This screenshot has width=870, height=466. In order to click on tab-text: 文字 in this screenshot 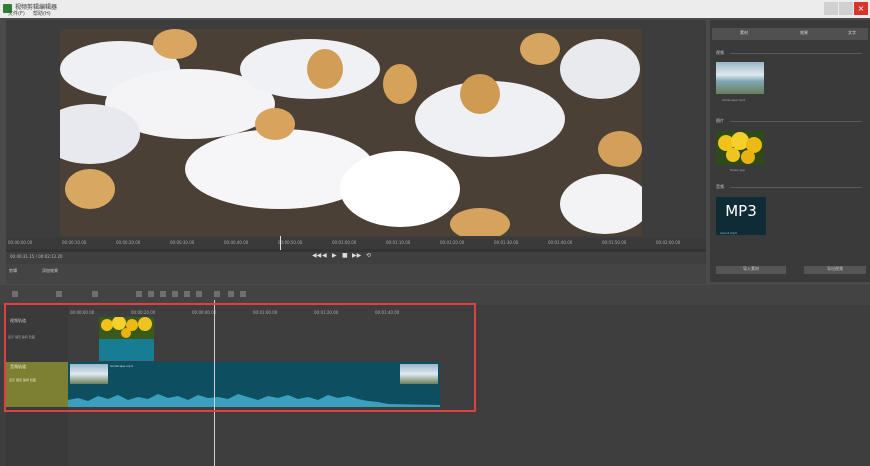, I will do `click(852, 35)`.